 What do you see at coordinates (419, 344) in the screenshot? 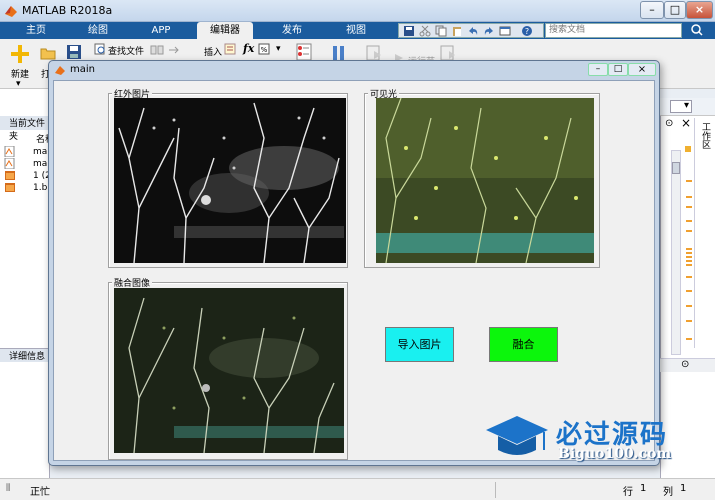
I see `import-image-button: 导入图片` at bounding box center [419, 344].